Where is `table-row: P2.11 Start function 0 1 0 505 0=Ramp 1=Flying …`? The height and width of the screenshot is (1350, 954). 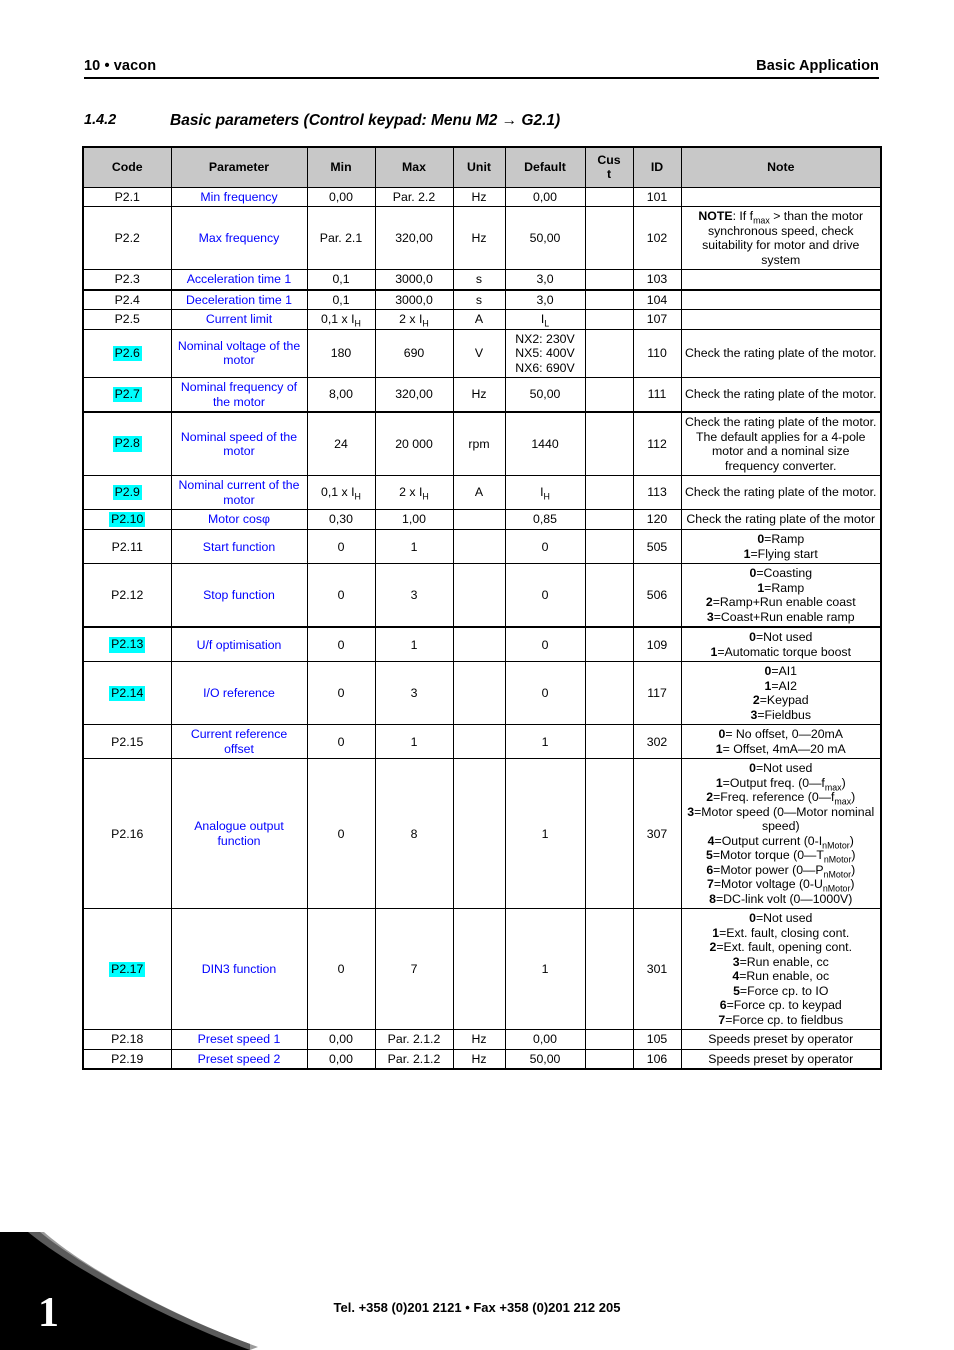 table-row: P2.11 Start function 0 1 0 505 0=Ramp 1=Flying … is located at coordinates (482, 547).